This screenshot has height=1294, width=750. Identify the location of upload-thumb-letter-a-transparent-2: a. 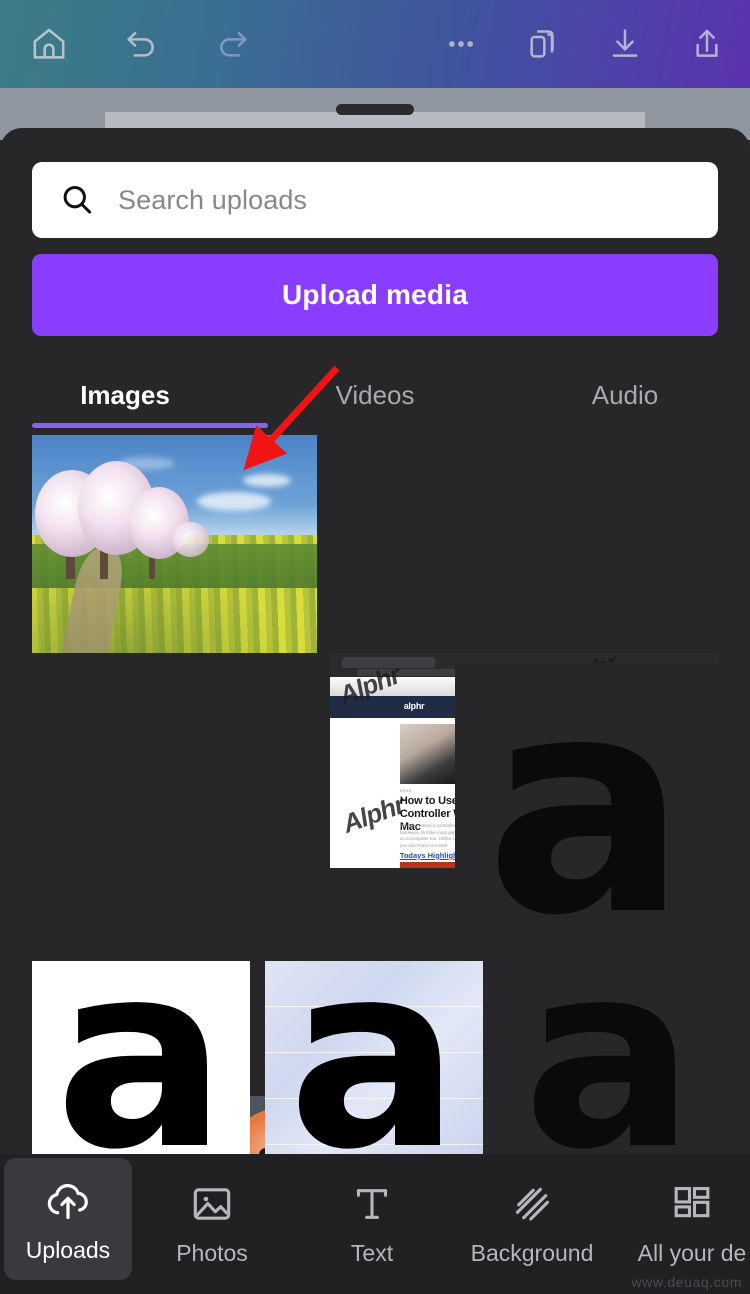
(609, 1057).